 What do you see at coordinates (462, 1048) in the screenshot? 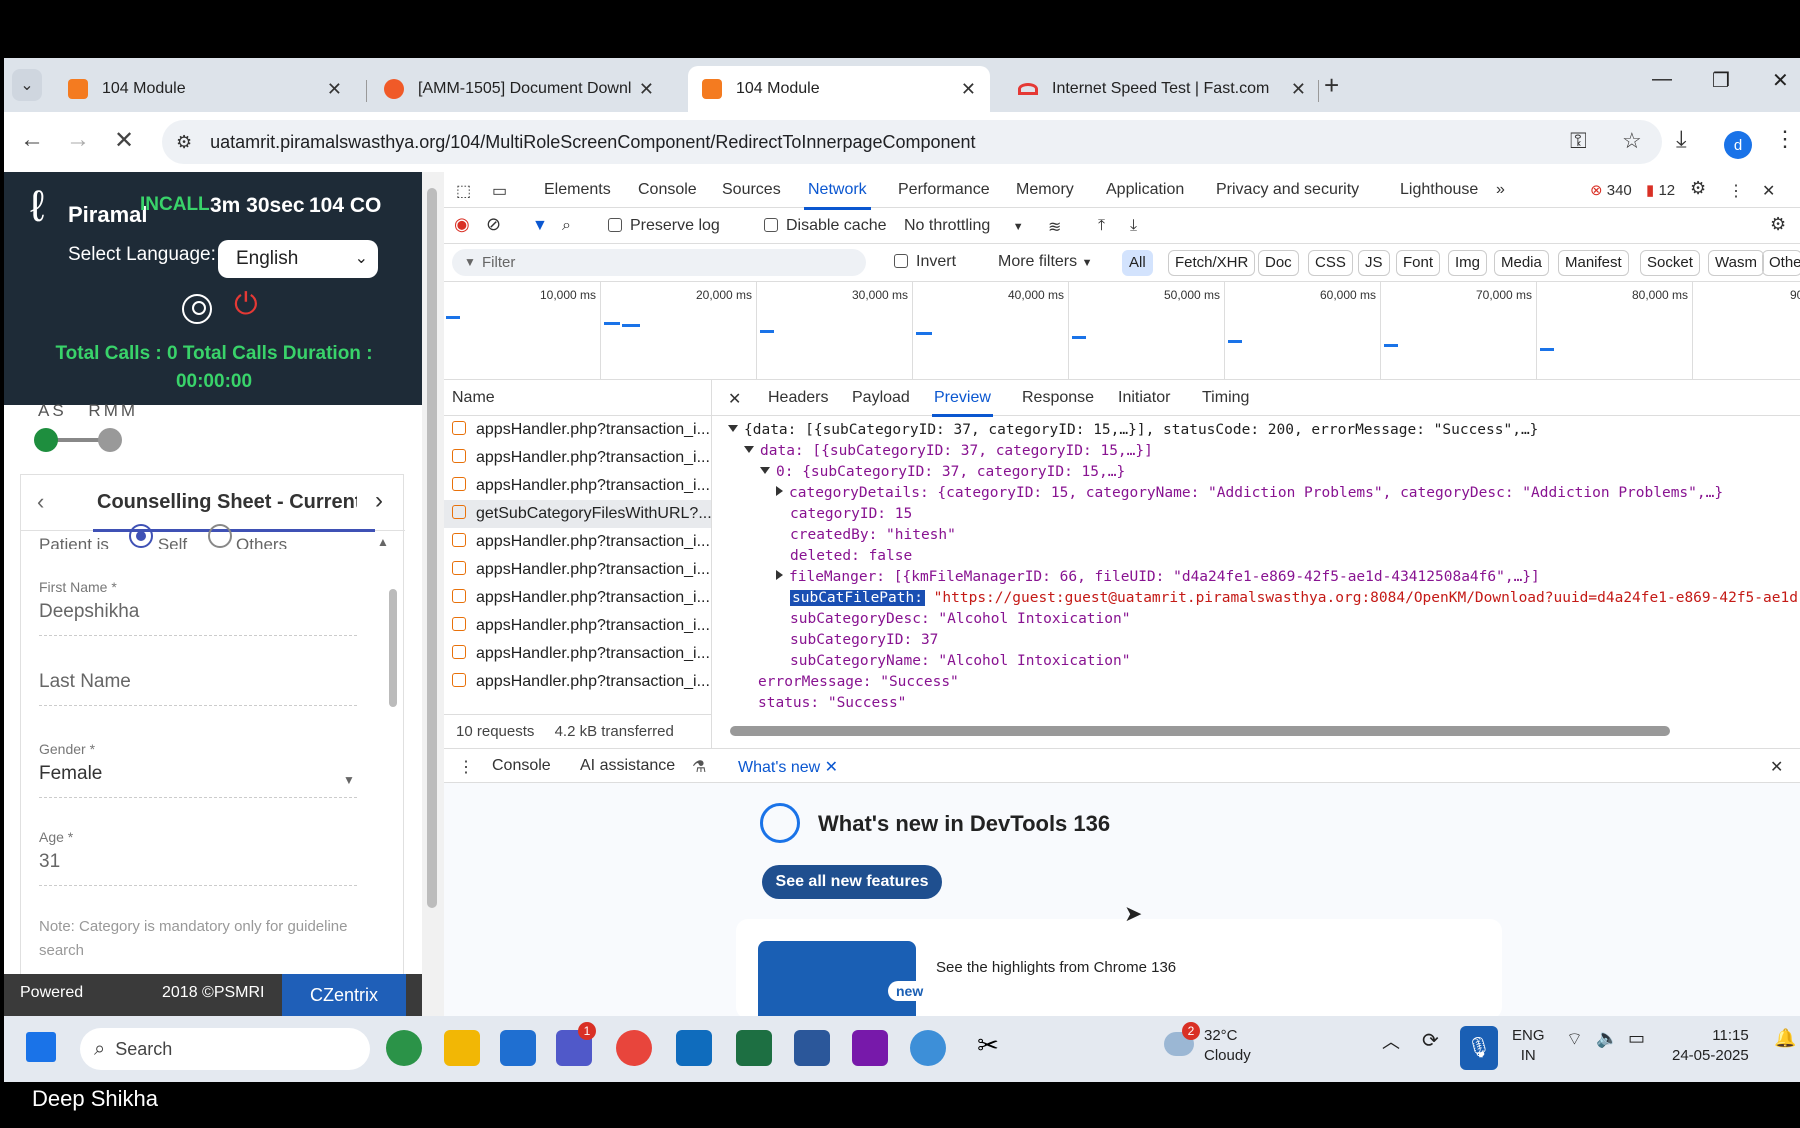
I see `file-explorer-icon` at bounding box center [462, 1048].